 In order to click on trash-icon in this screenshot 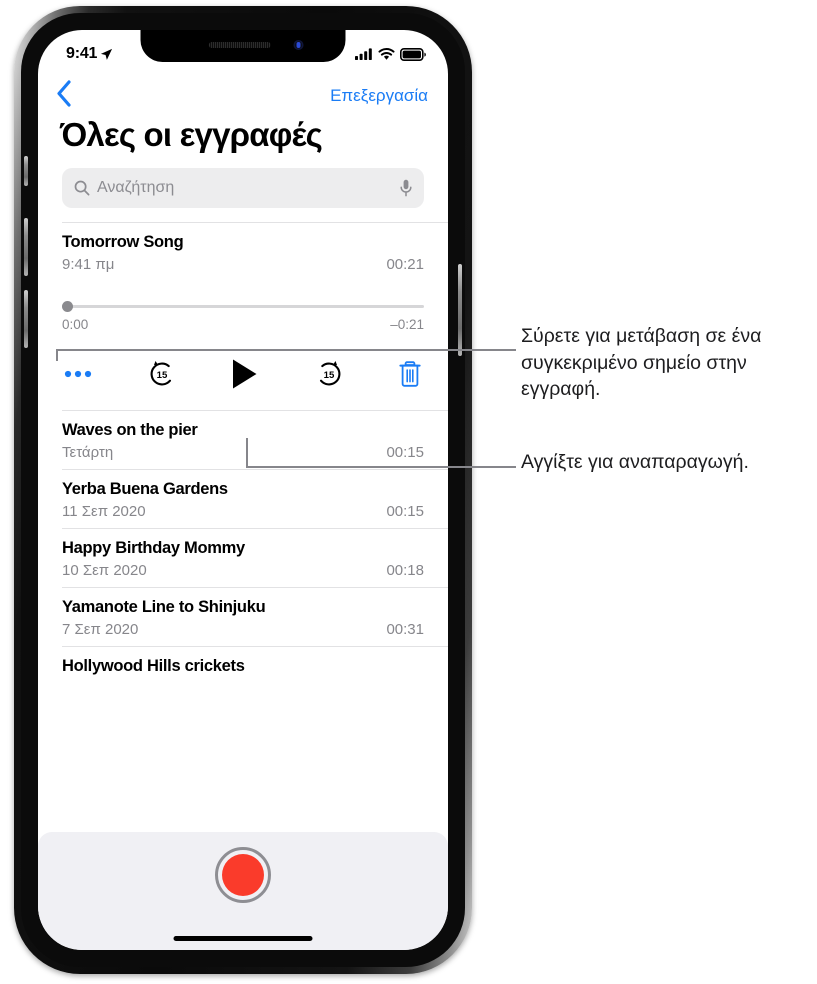, I will do `click(410, 374)`.